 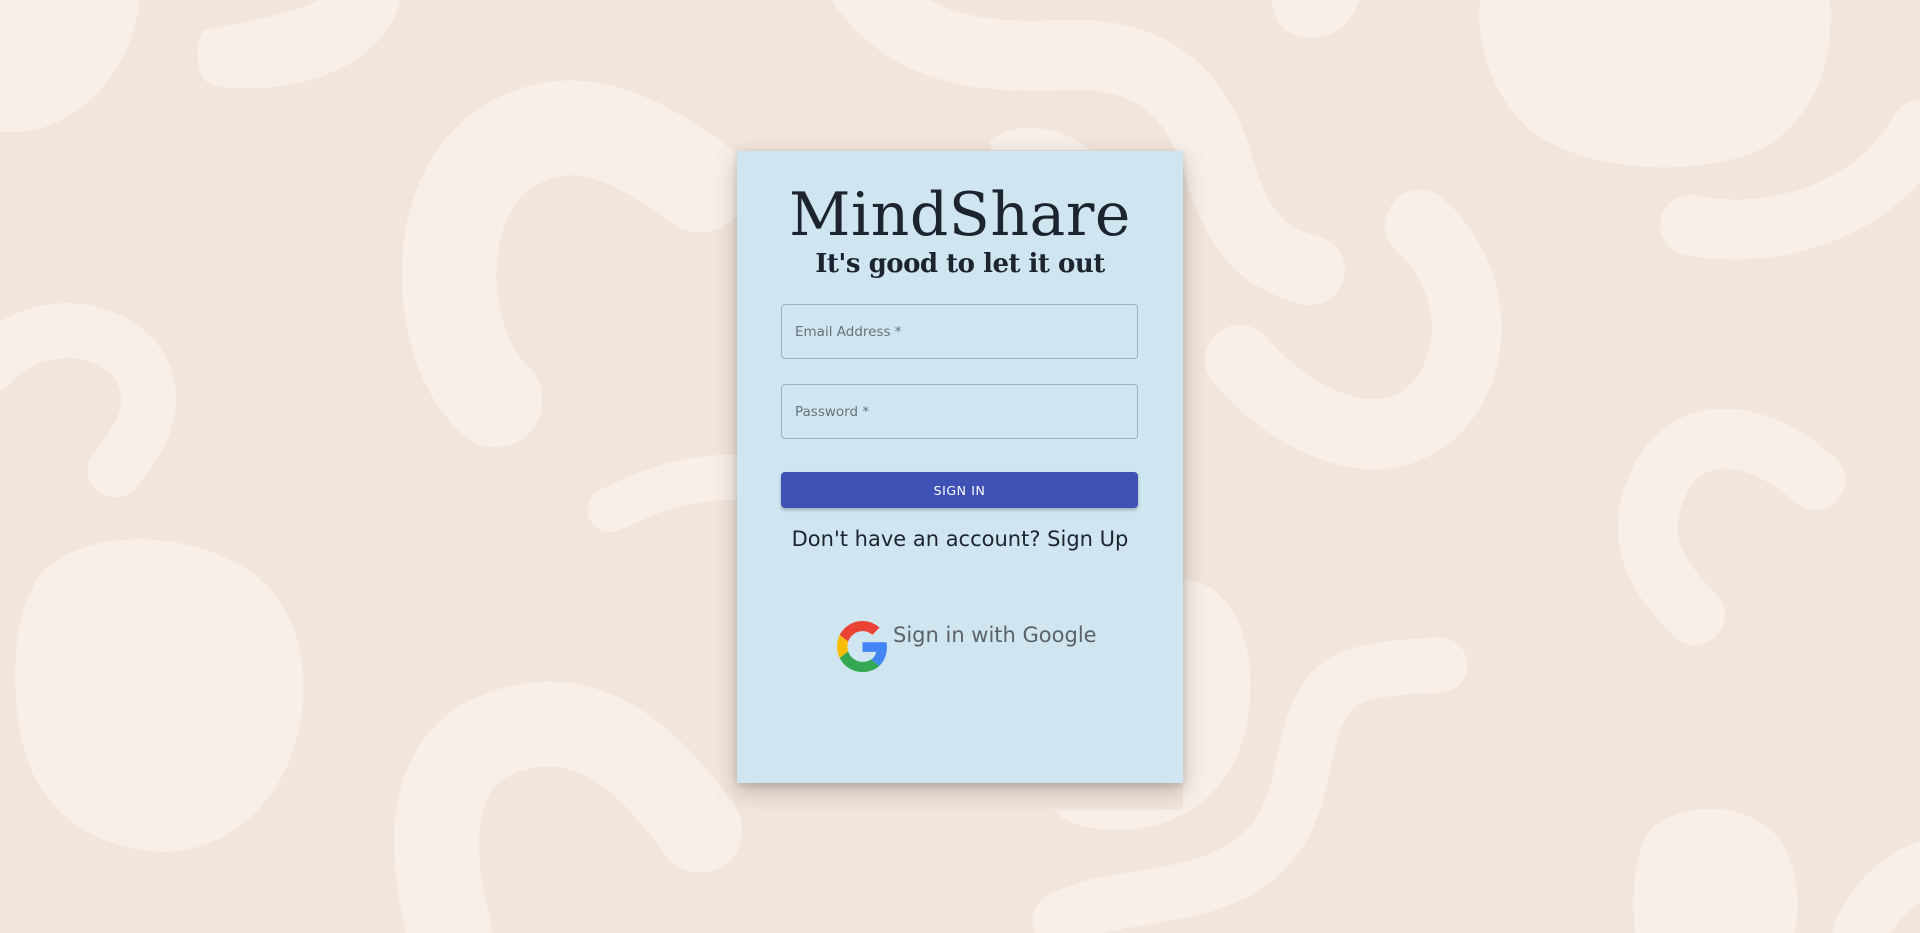 What do you see at coordinates (960, 539) in the screenshot?
I see `sign-up-link: Don't have an account? Sign Up` at bounding box center [960, 539].